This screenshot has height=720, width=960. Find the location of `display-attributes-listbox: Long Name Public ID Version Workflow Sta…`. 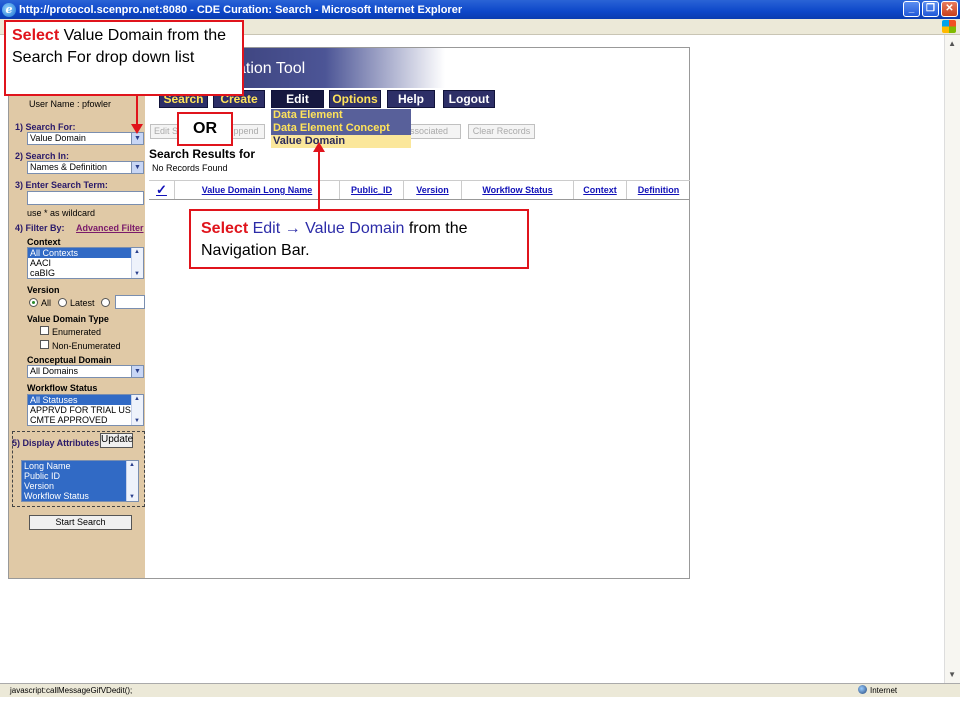

display-attributes-listbox: Long Name Public ID Version Workflow Sta… is located at coordinates (80, 481).